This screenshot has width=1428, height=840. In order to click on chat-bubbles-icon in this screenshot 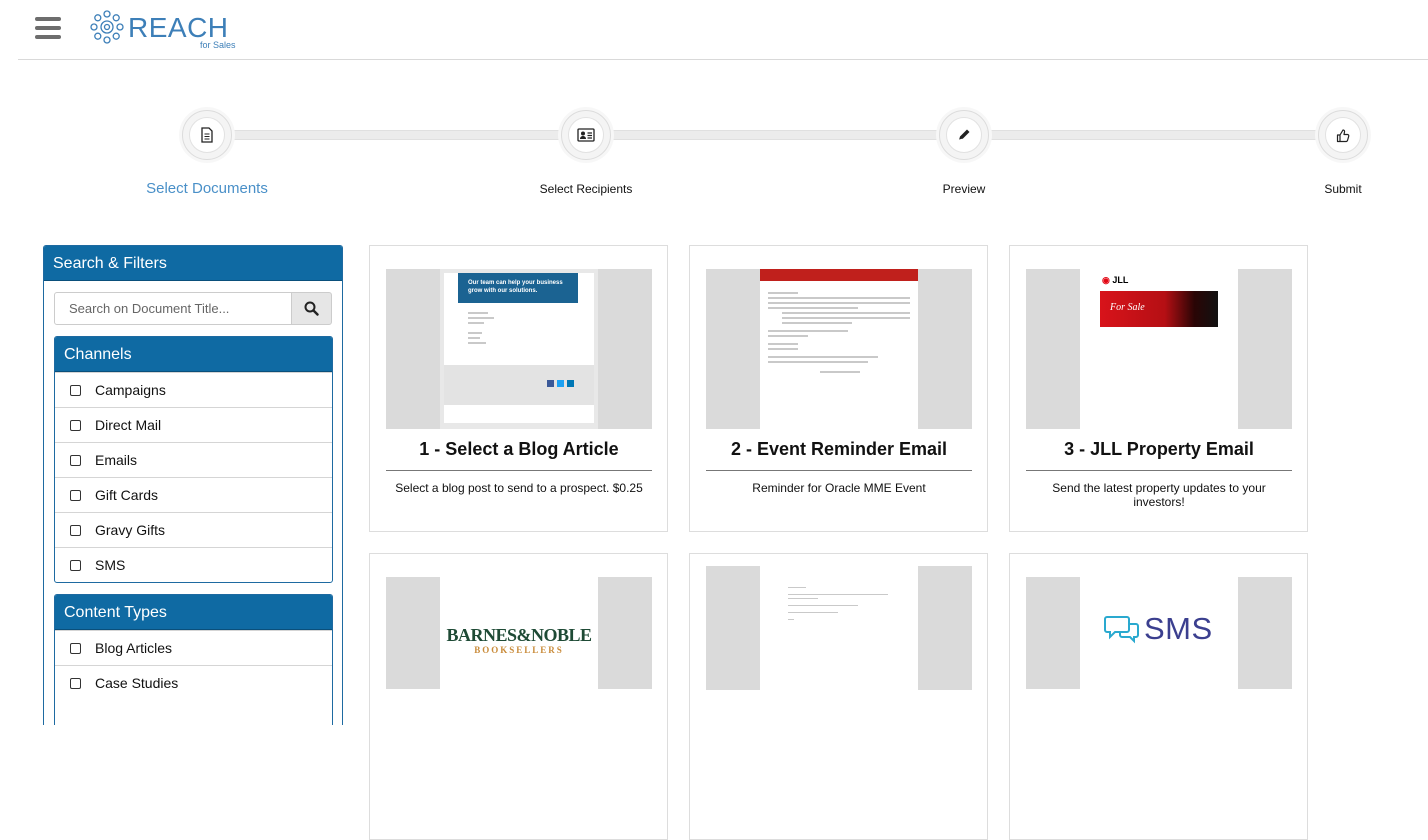, I will do `click(1121, 630)`.